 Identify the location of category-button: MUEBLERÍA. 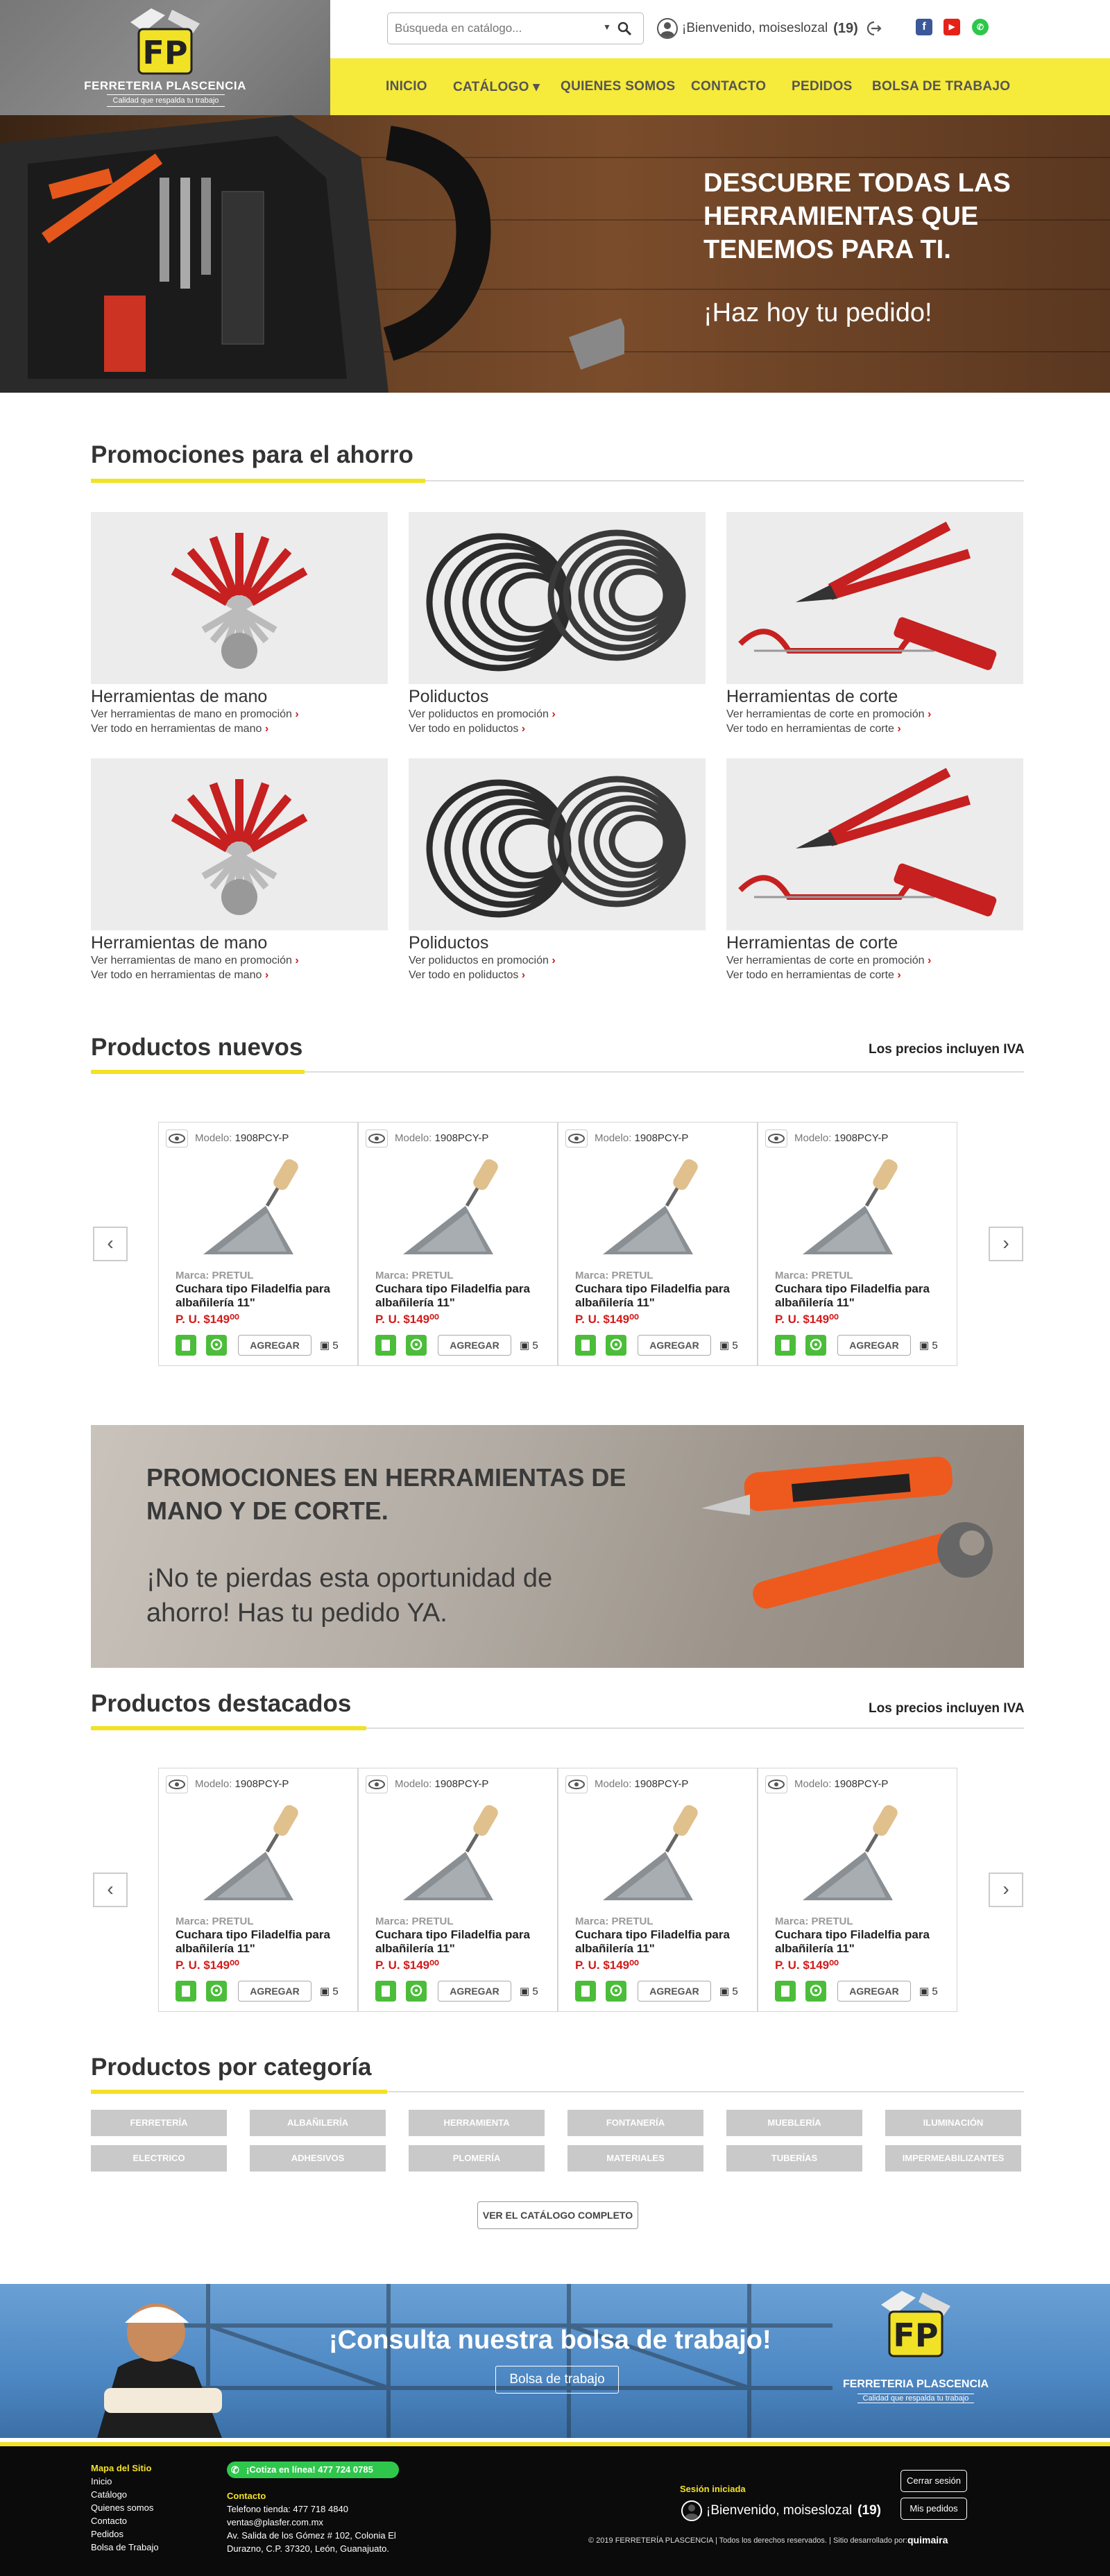
(794, 2123).